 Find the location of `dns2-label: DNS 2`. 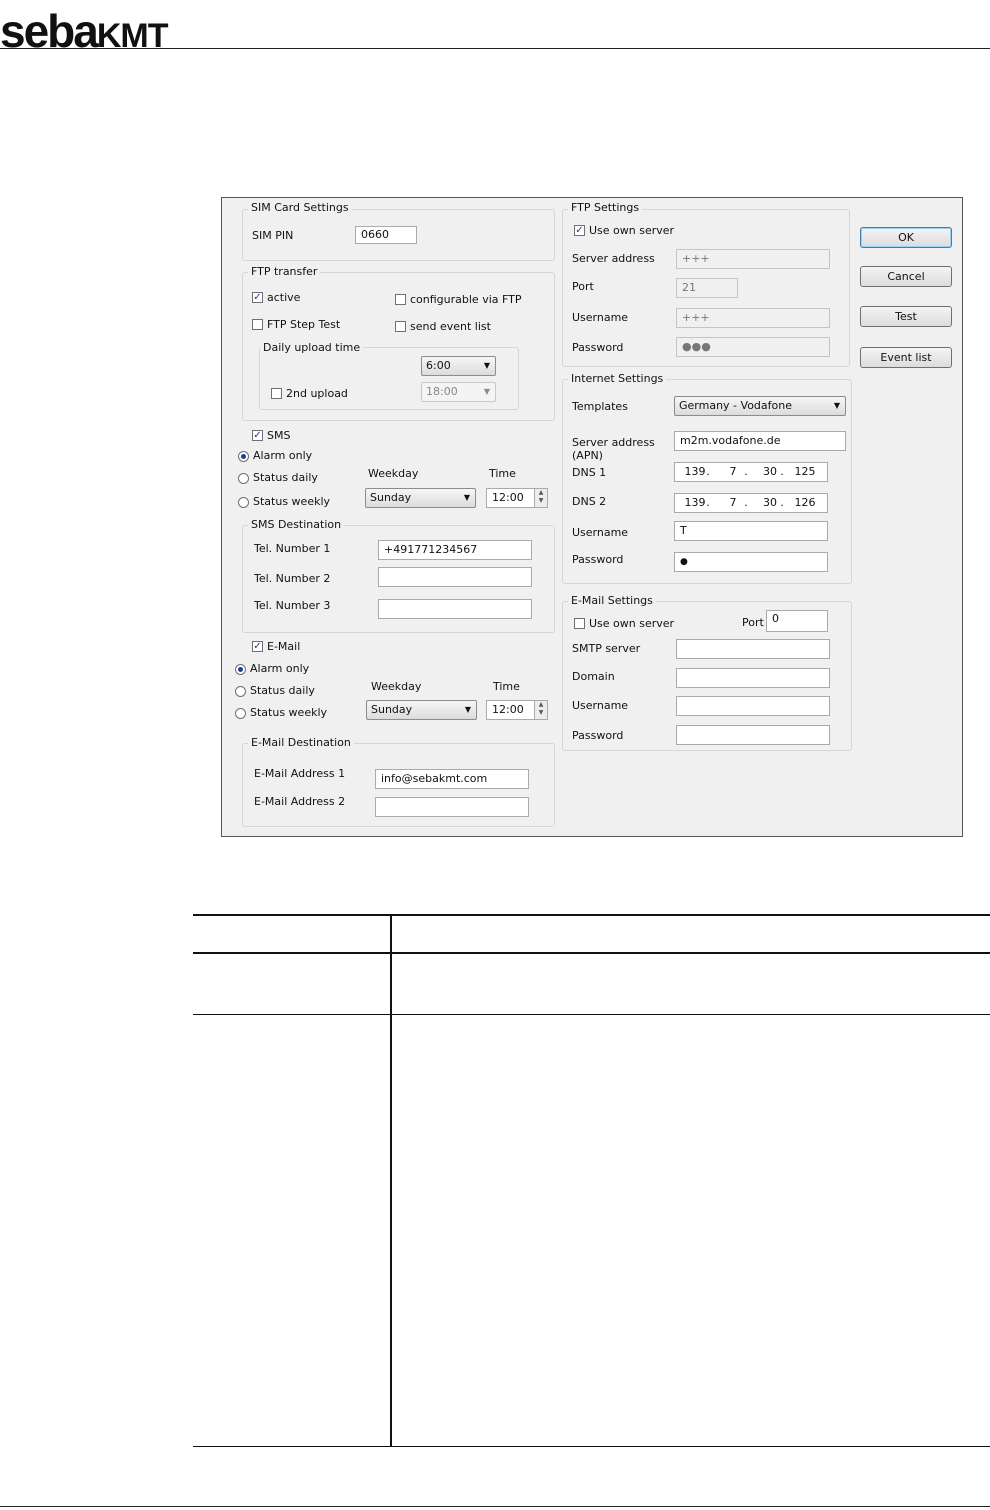

dns2-label: DNS 2 is located at coordinates (589, 501).